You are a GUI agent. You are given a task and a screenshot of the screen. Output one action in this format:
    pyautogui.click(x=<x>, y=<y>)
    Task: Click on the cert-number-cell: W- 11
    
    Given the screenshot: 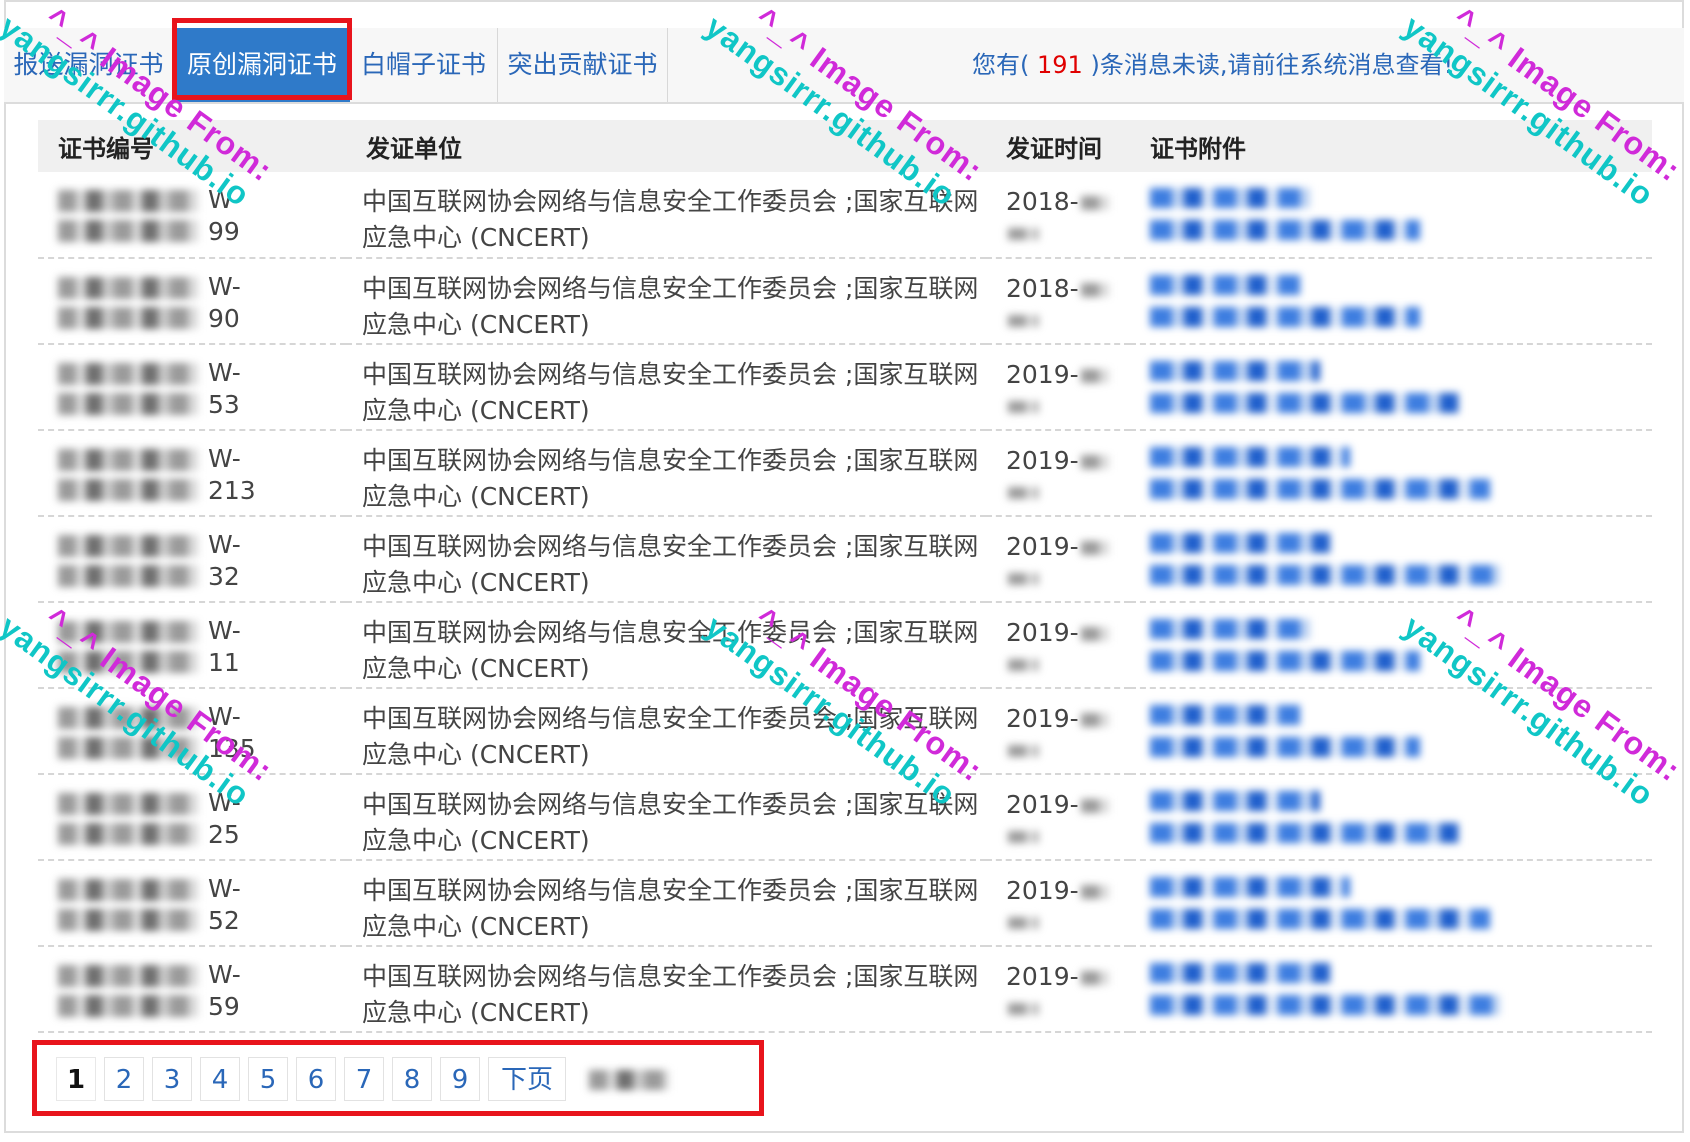 What is the action you would take?
    pyautogui.click(x=192, y=645)
    